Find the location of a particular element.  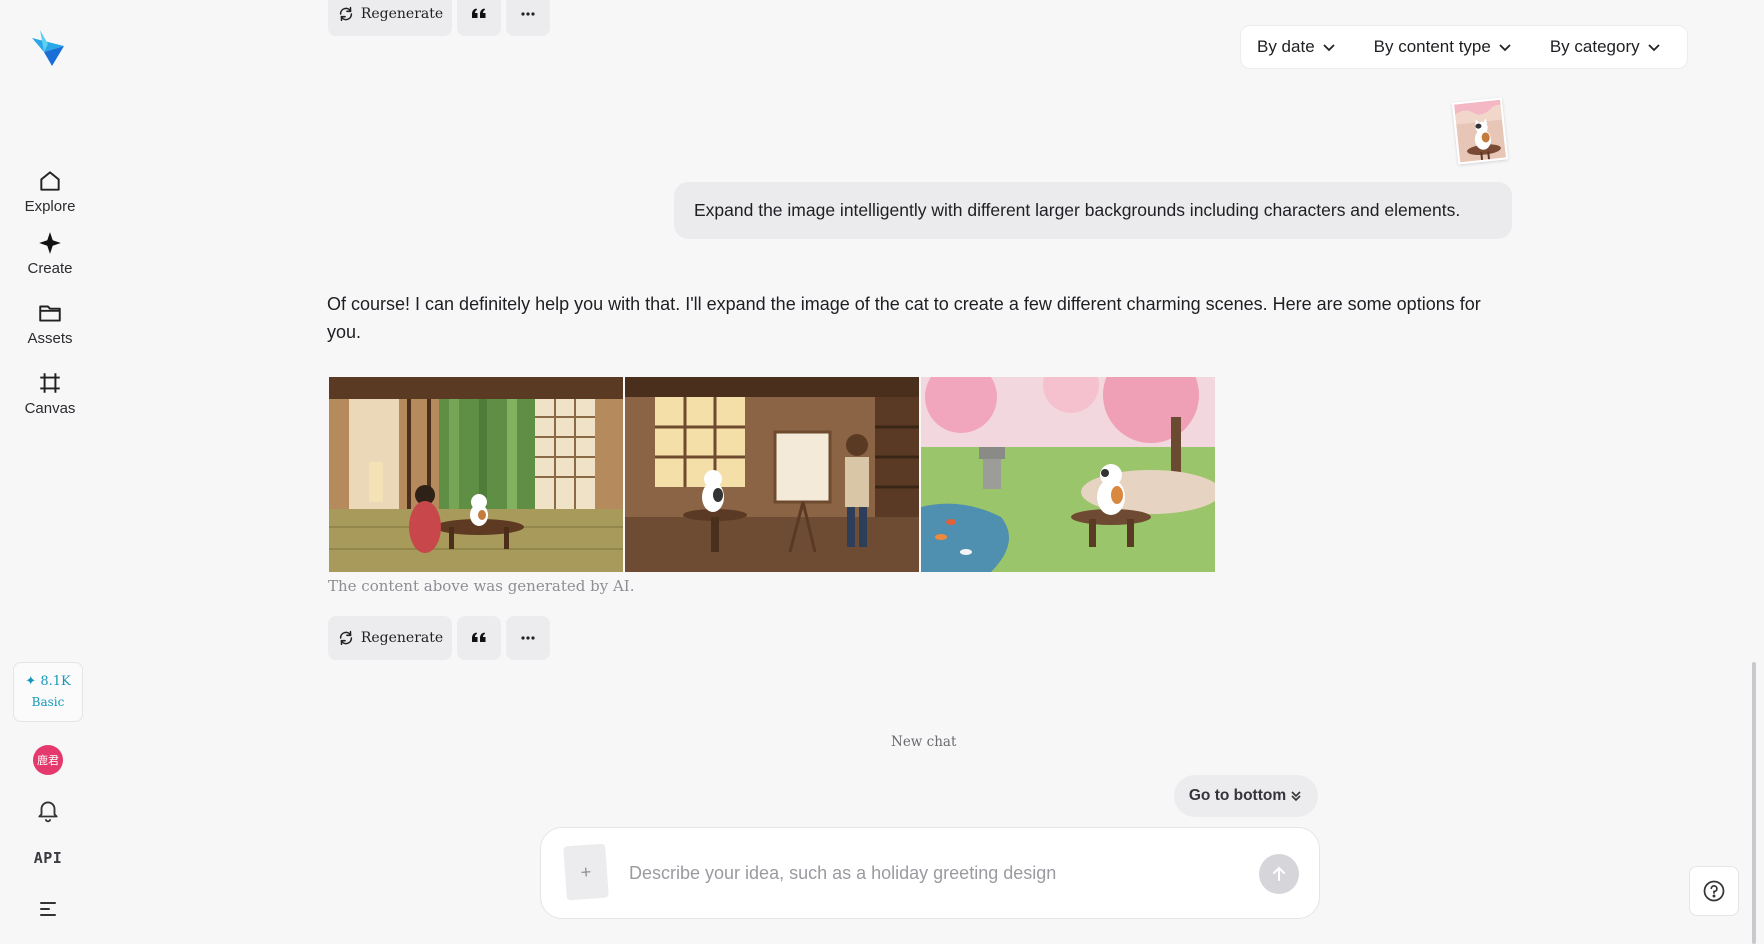

generated-image-gallery is located at coordinates (773, 474).